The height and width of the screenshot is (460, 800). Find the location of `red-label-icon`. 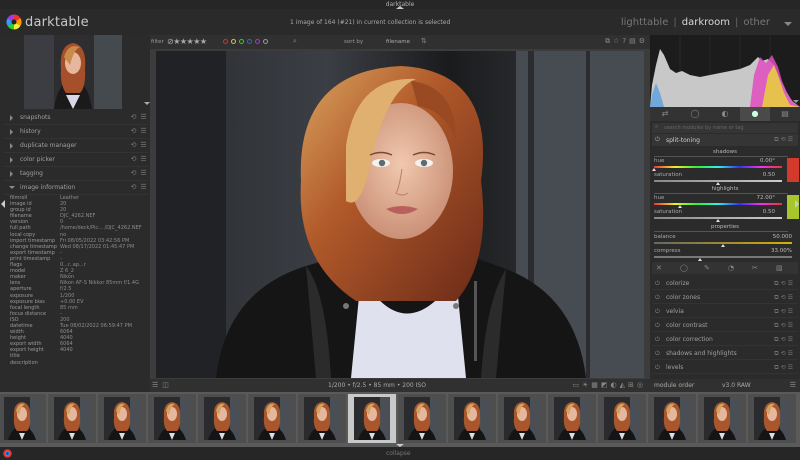

red-label-icon is located at coordinates (225, 41).